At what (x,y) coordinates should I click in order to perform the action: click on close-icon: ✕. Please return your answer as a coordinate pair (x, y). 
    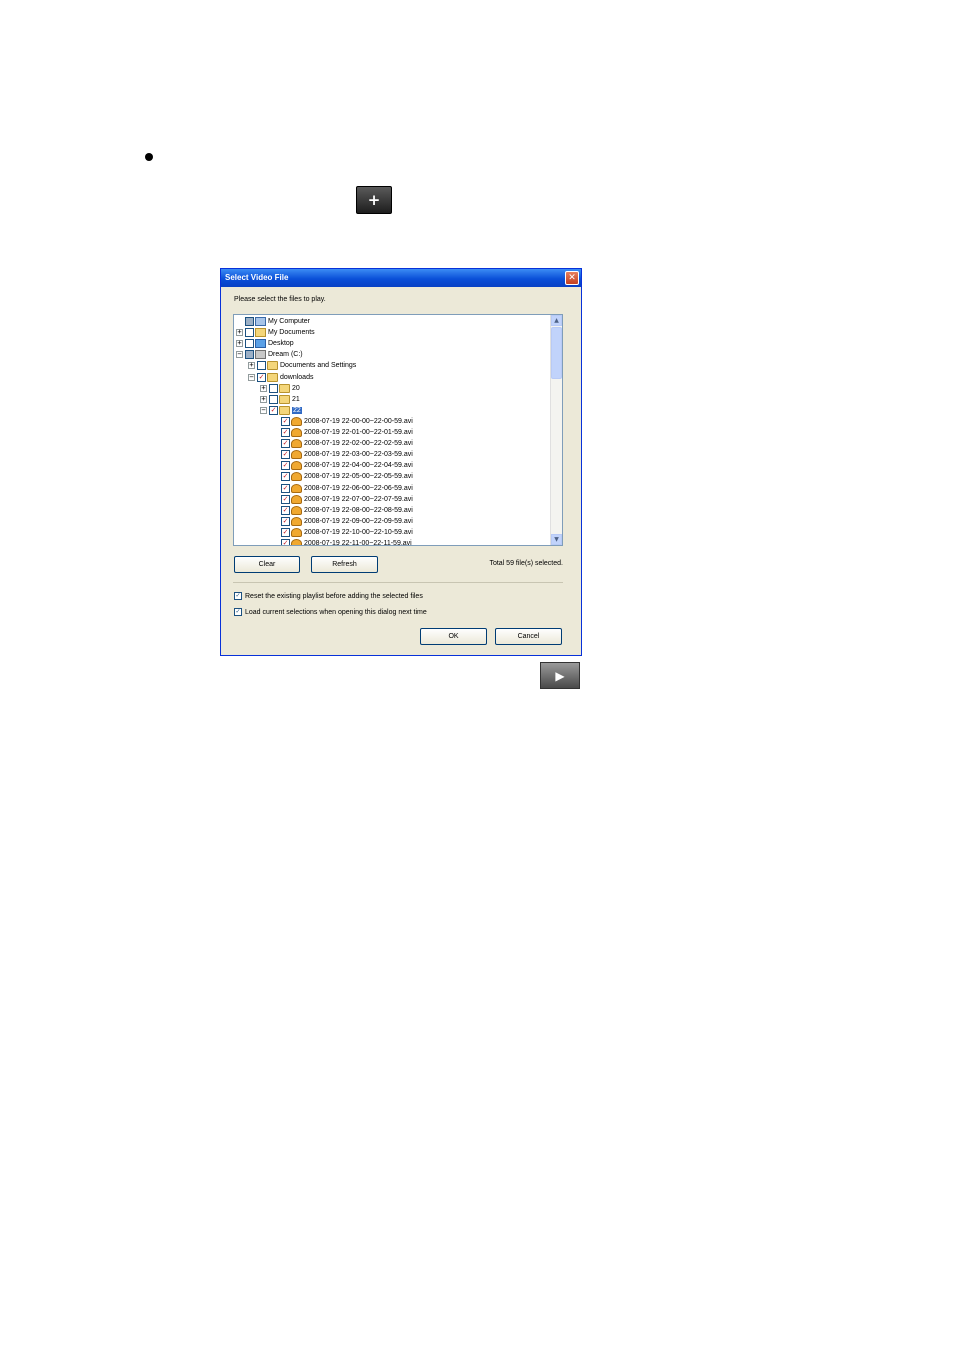
    Looking at the image, I should click on (572, 278).